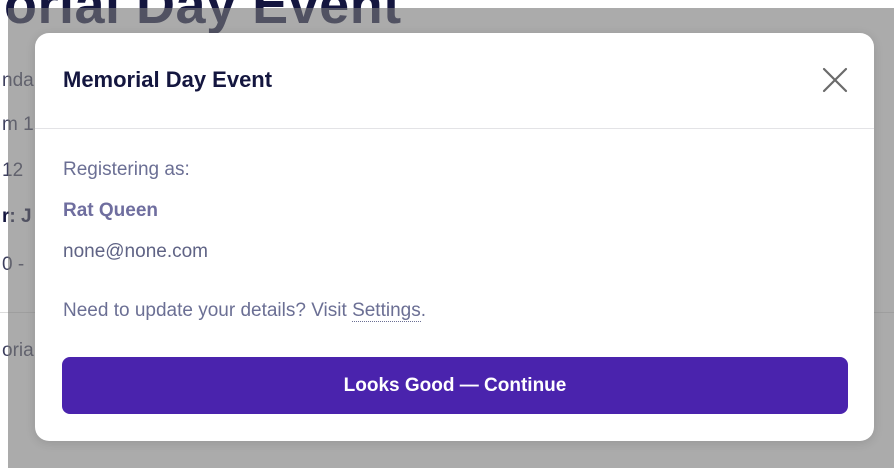  I want to click on close-icon, so click(835, 80).